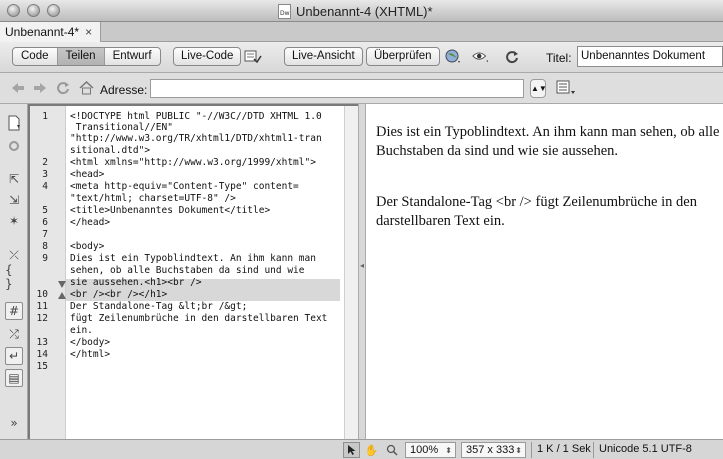  What do you see at coordinates (351, 272) in the screenshot?
I see `code-scrollbar` at bounding box center [351, 272].